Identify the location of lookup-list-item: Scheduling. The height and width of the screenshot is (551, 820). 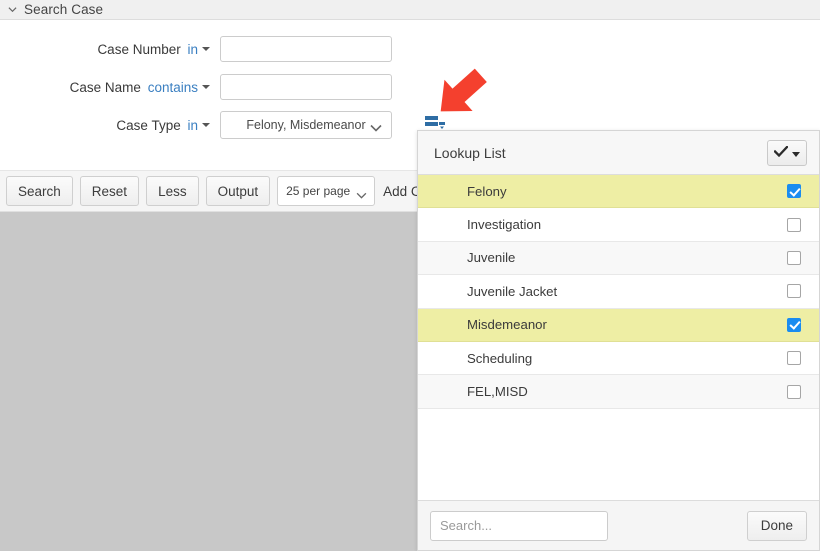
(618, 359).